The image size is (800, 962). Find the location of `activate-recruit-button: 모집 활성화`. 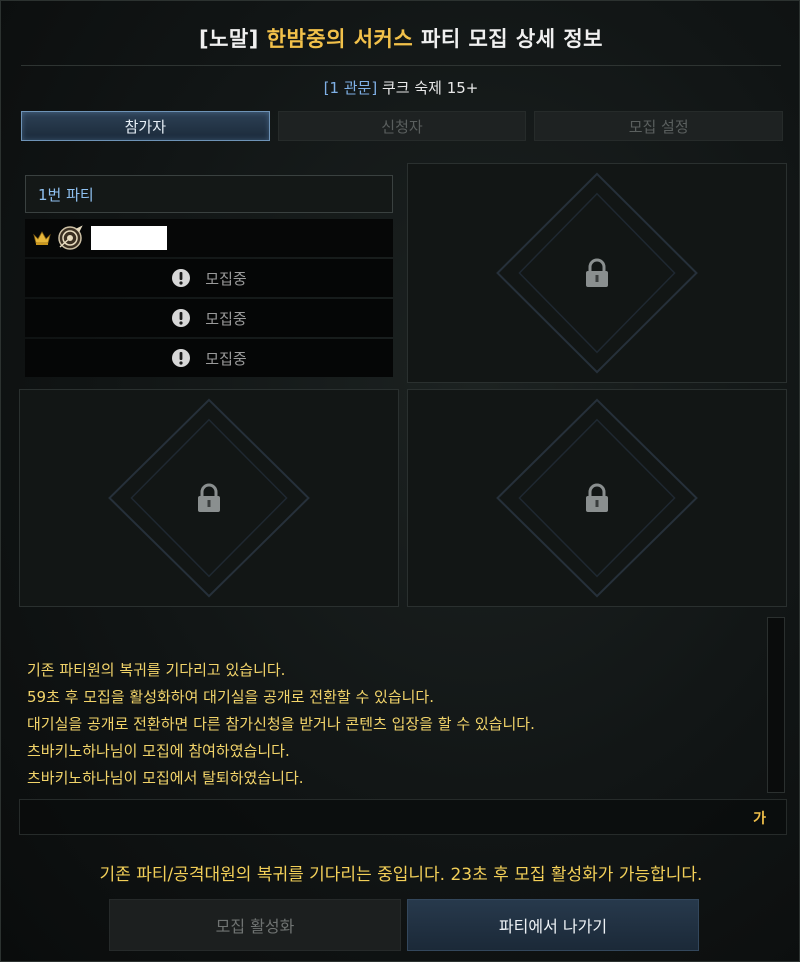

activate-recruit-button: 모집 활성화 is located at coordinates (255, 925).